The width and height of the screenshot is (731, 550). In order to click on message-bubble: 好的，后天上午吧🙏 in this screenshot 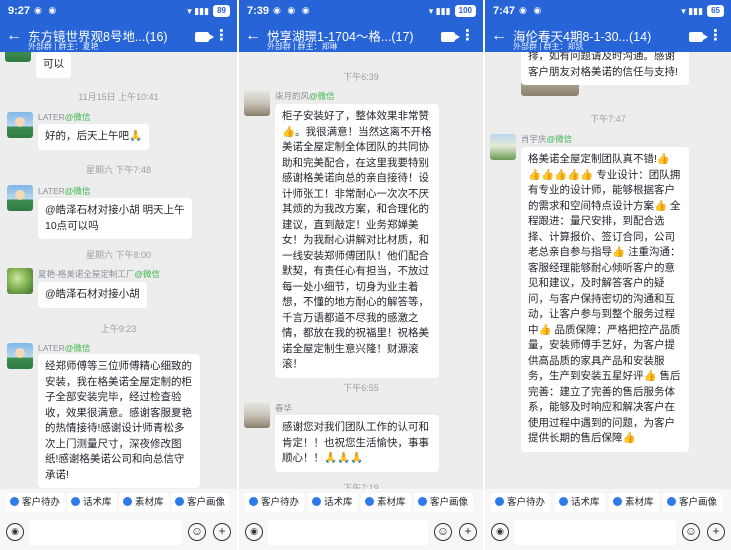, I will do `click(94, 137)`.